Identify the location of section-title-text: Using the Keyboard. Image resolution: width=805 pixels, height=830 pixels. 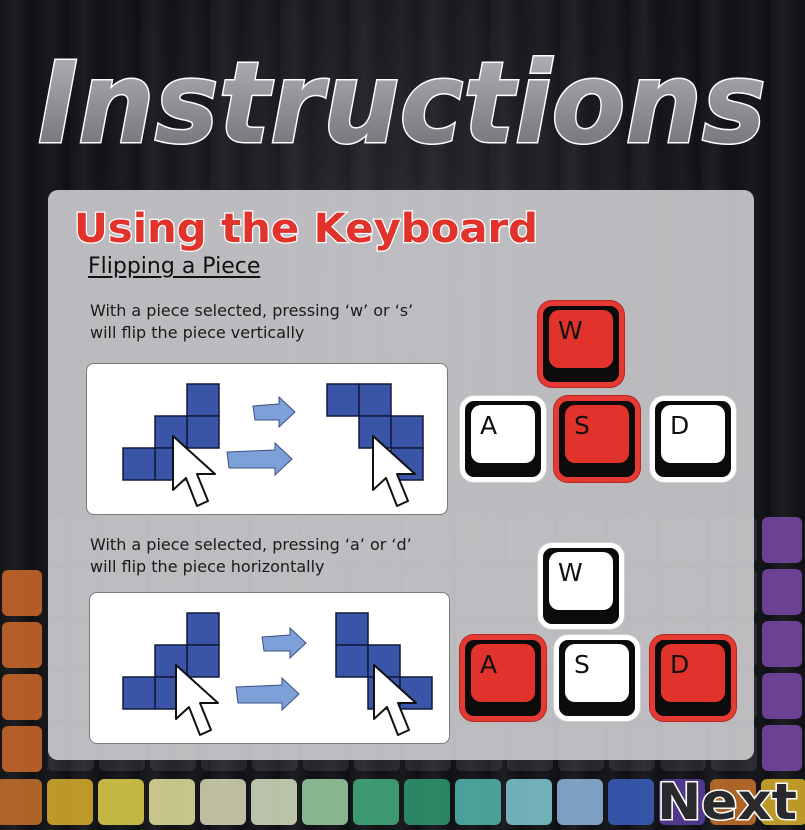
(306, 229).